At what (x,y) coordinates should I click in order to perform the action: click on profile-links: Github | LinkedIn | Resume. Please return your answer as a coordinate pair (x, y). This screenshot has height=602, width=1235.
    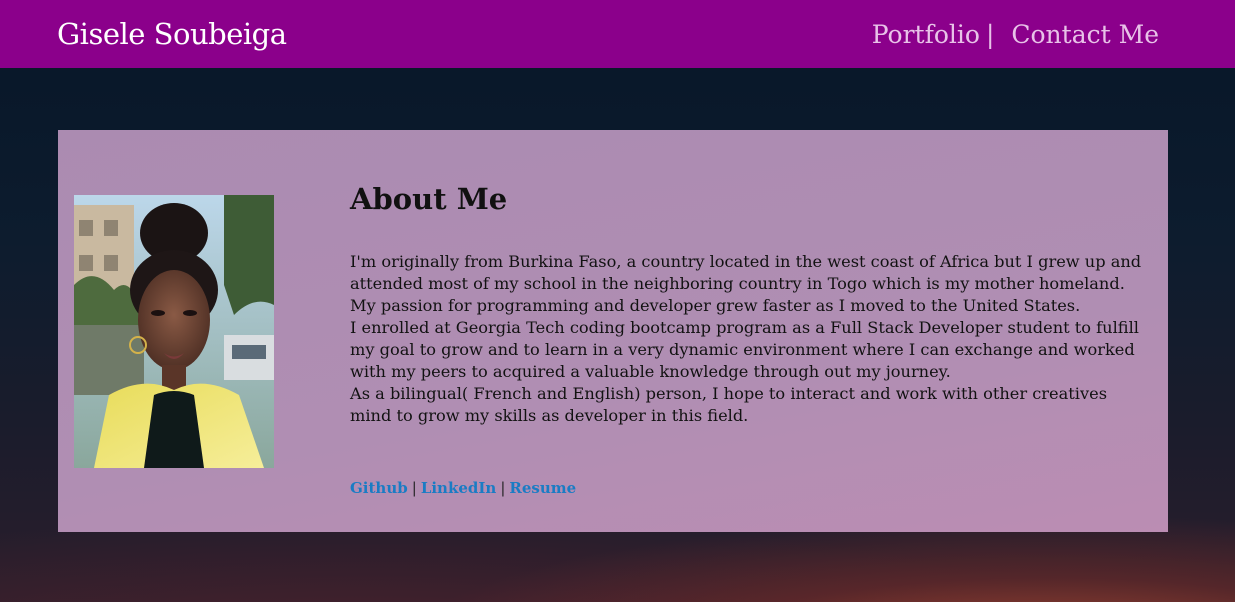
    Looking at the image, I should click on (463, 488).